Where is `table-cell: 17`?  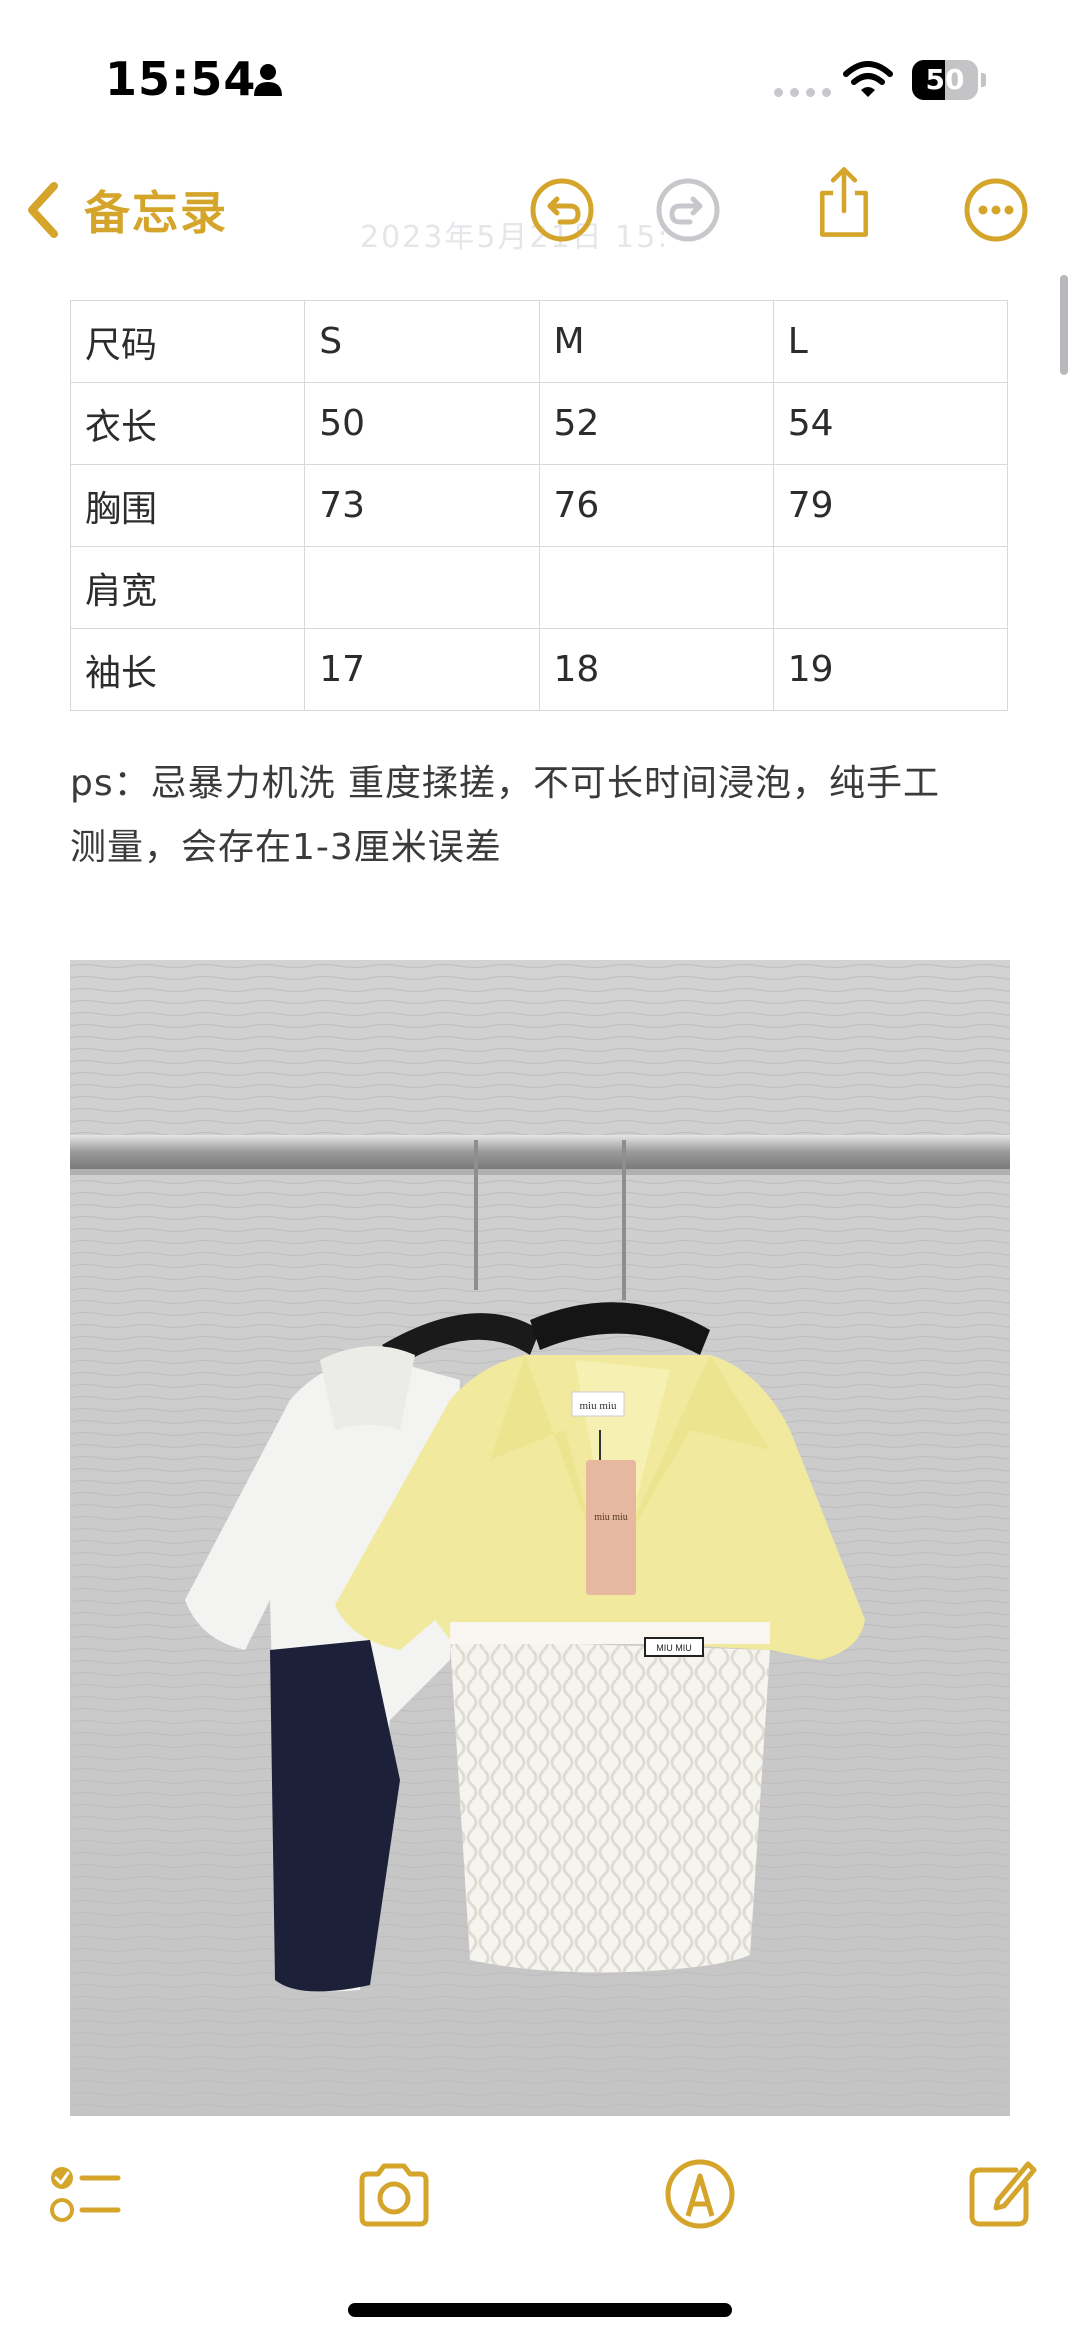
table-cell: 17 is located at coordinates (422, 669).